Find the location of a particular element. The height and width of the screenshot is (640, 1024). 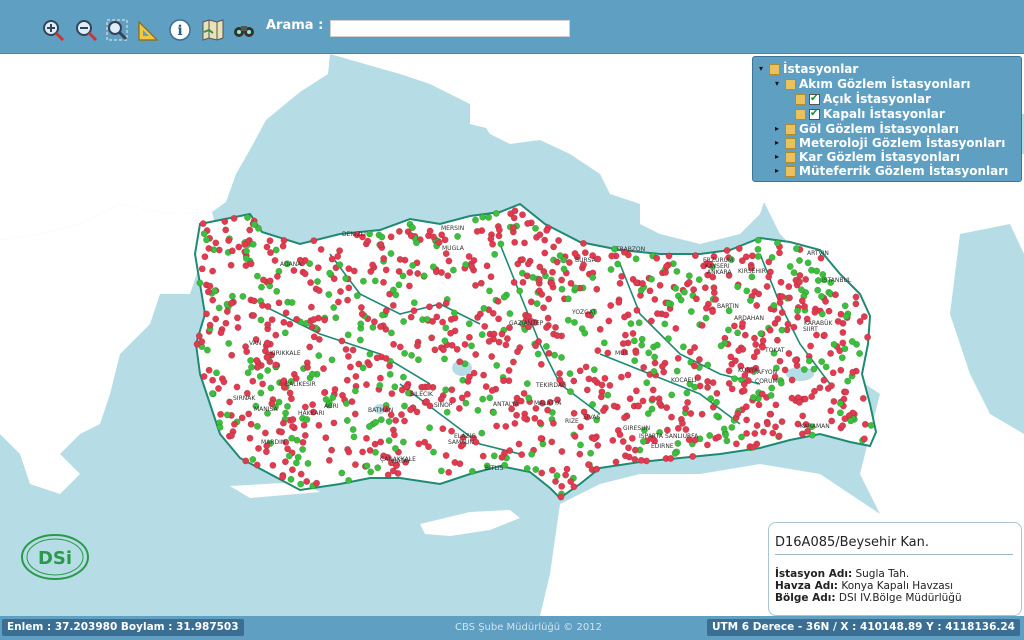

layer-item-kapali: Kapalı İstasyonlar is located at coordinates (870, 114).